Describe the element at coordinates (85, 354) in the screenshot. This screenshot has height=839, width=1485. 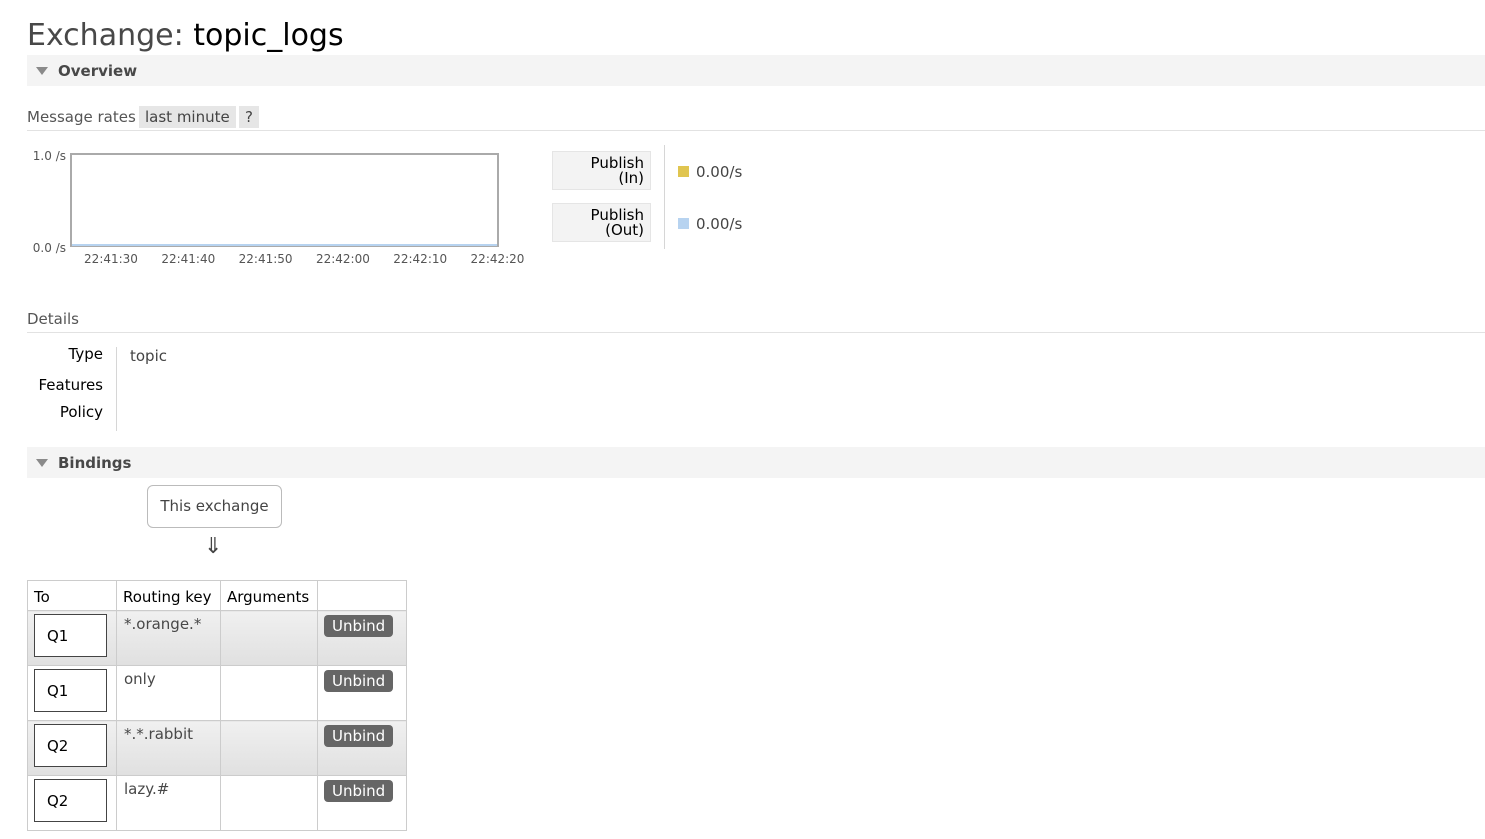
I see `detail-type-label: Type` at that location.